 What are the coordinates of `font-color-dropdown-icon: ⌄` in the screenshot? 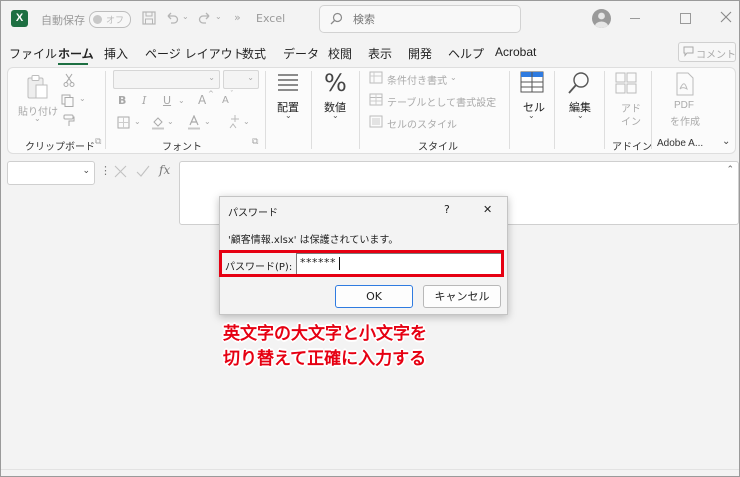 It's located at (207, 121).